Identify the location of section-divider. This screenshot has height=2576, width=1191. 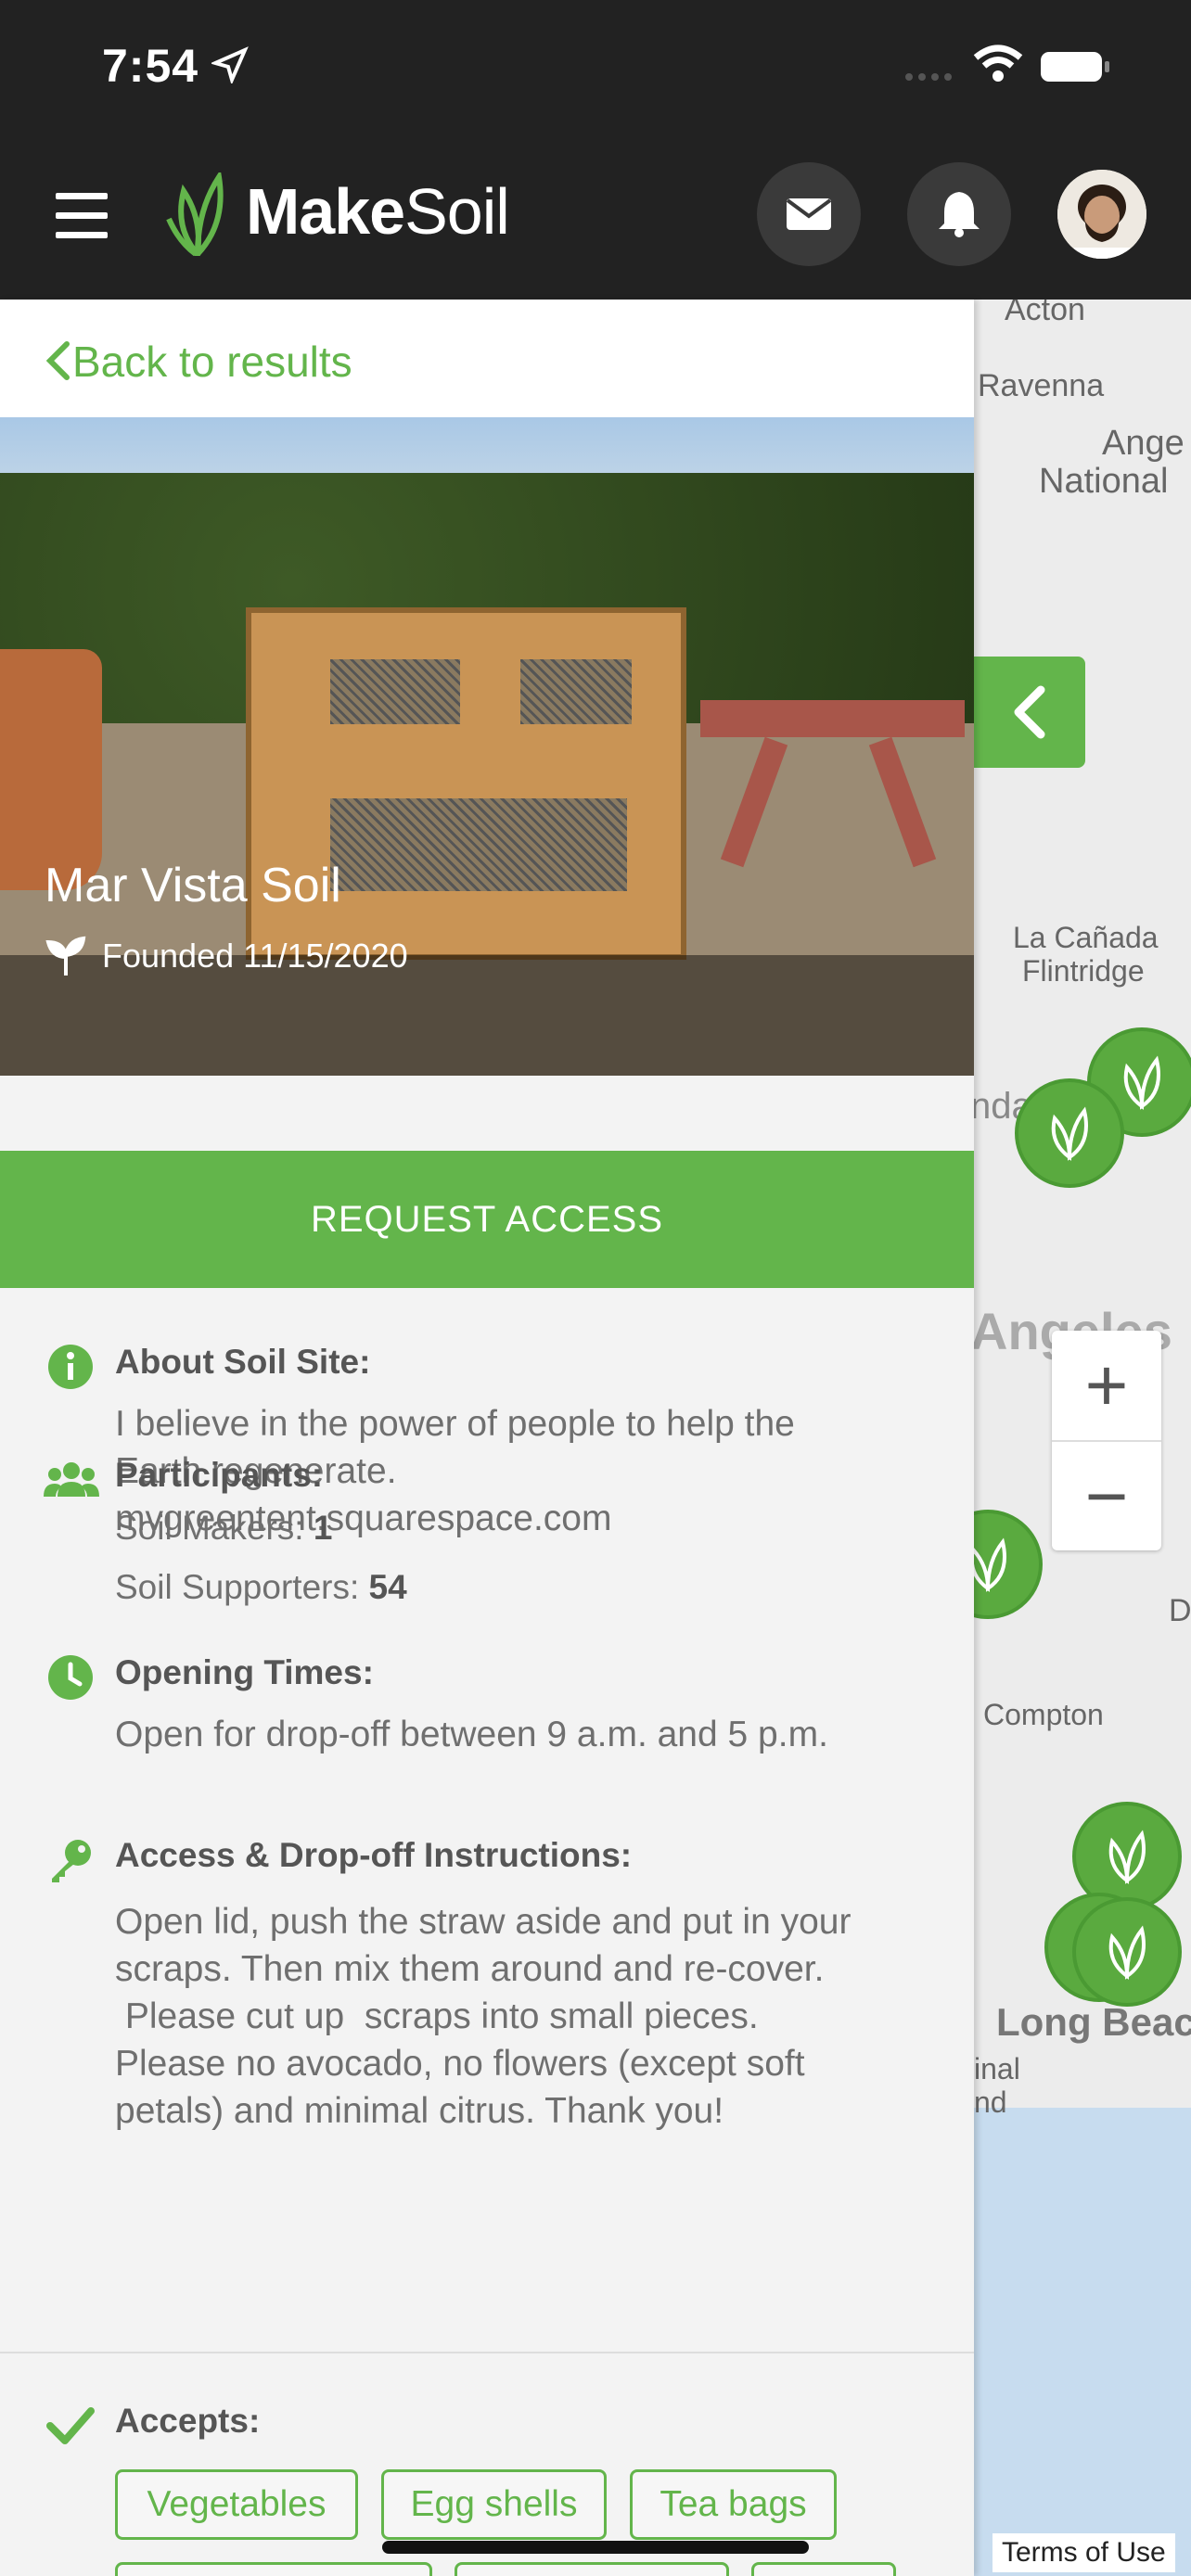
(487, 2352).